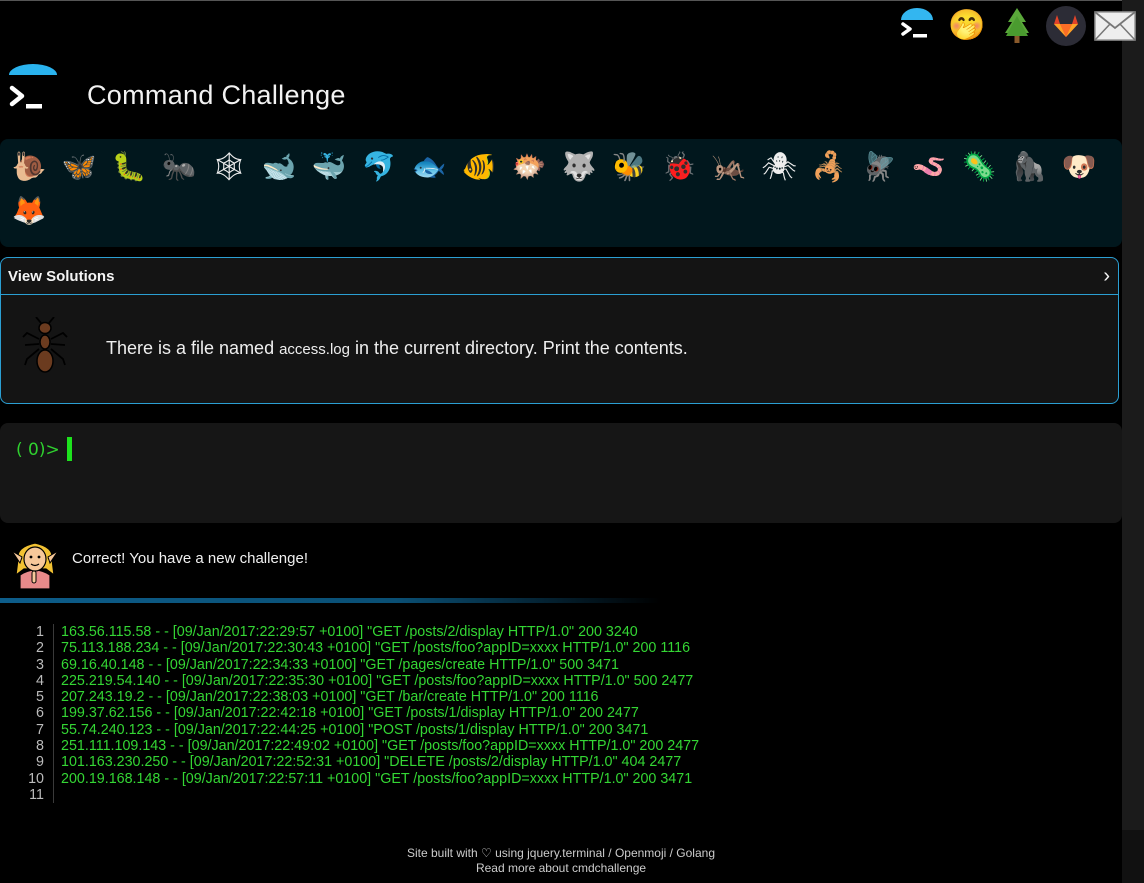 This screenshot has width=1144, height=883. I want to click on chevron-right-icon: ›, so click(1106, 276).